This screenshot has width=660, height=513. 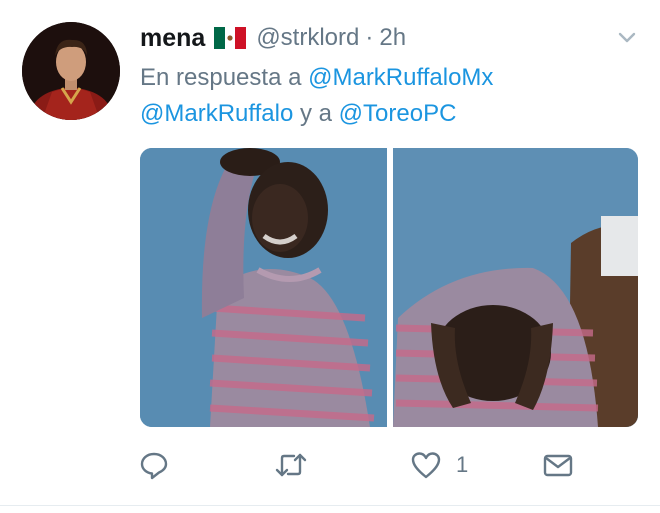 I want to click on avatar-image, so click(x=71, y=71).